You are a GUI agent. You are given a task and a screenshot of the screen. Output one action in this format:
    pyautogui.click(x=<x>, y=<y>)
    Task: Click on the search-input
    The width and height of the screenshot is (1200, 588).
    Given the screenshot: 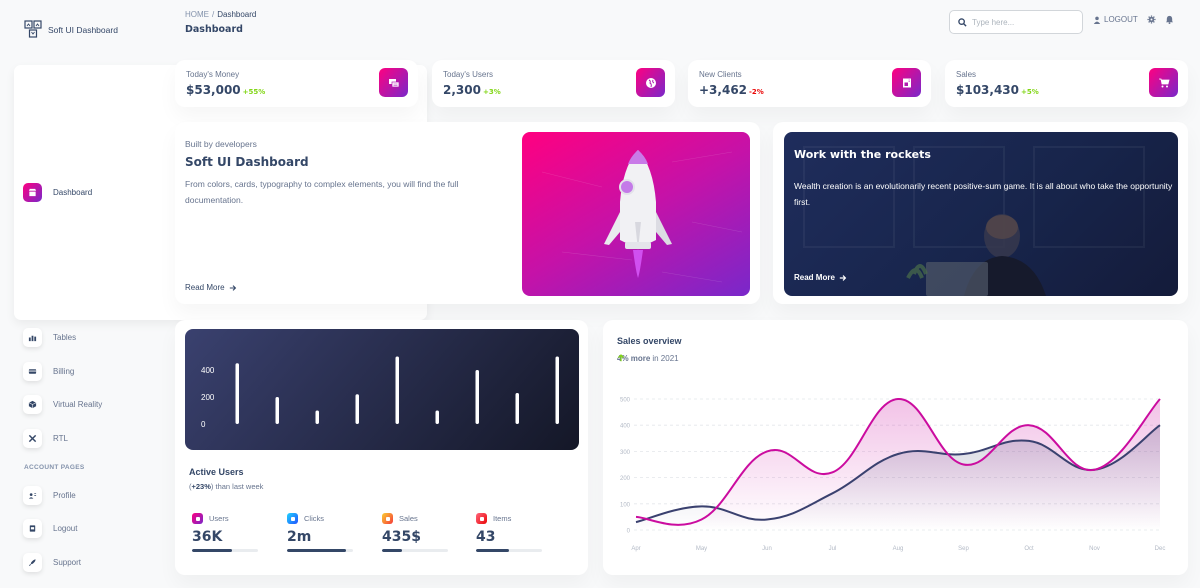 What is the action you would take?
    pyautogui.click(x=1022, y=22)
    